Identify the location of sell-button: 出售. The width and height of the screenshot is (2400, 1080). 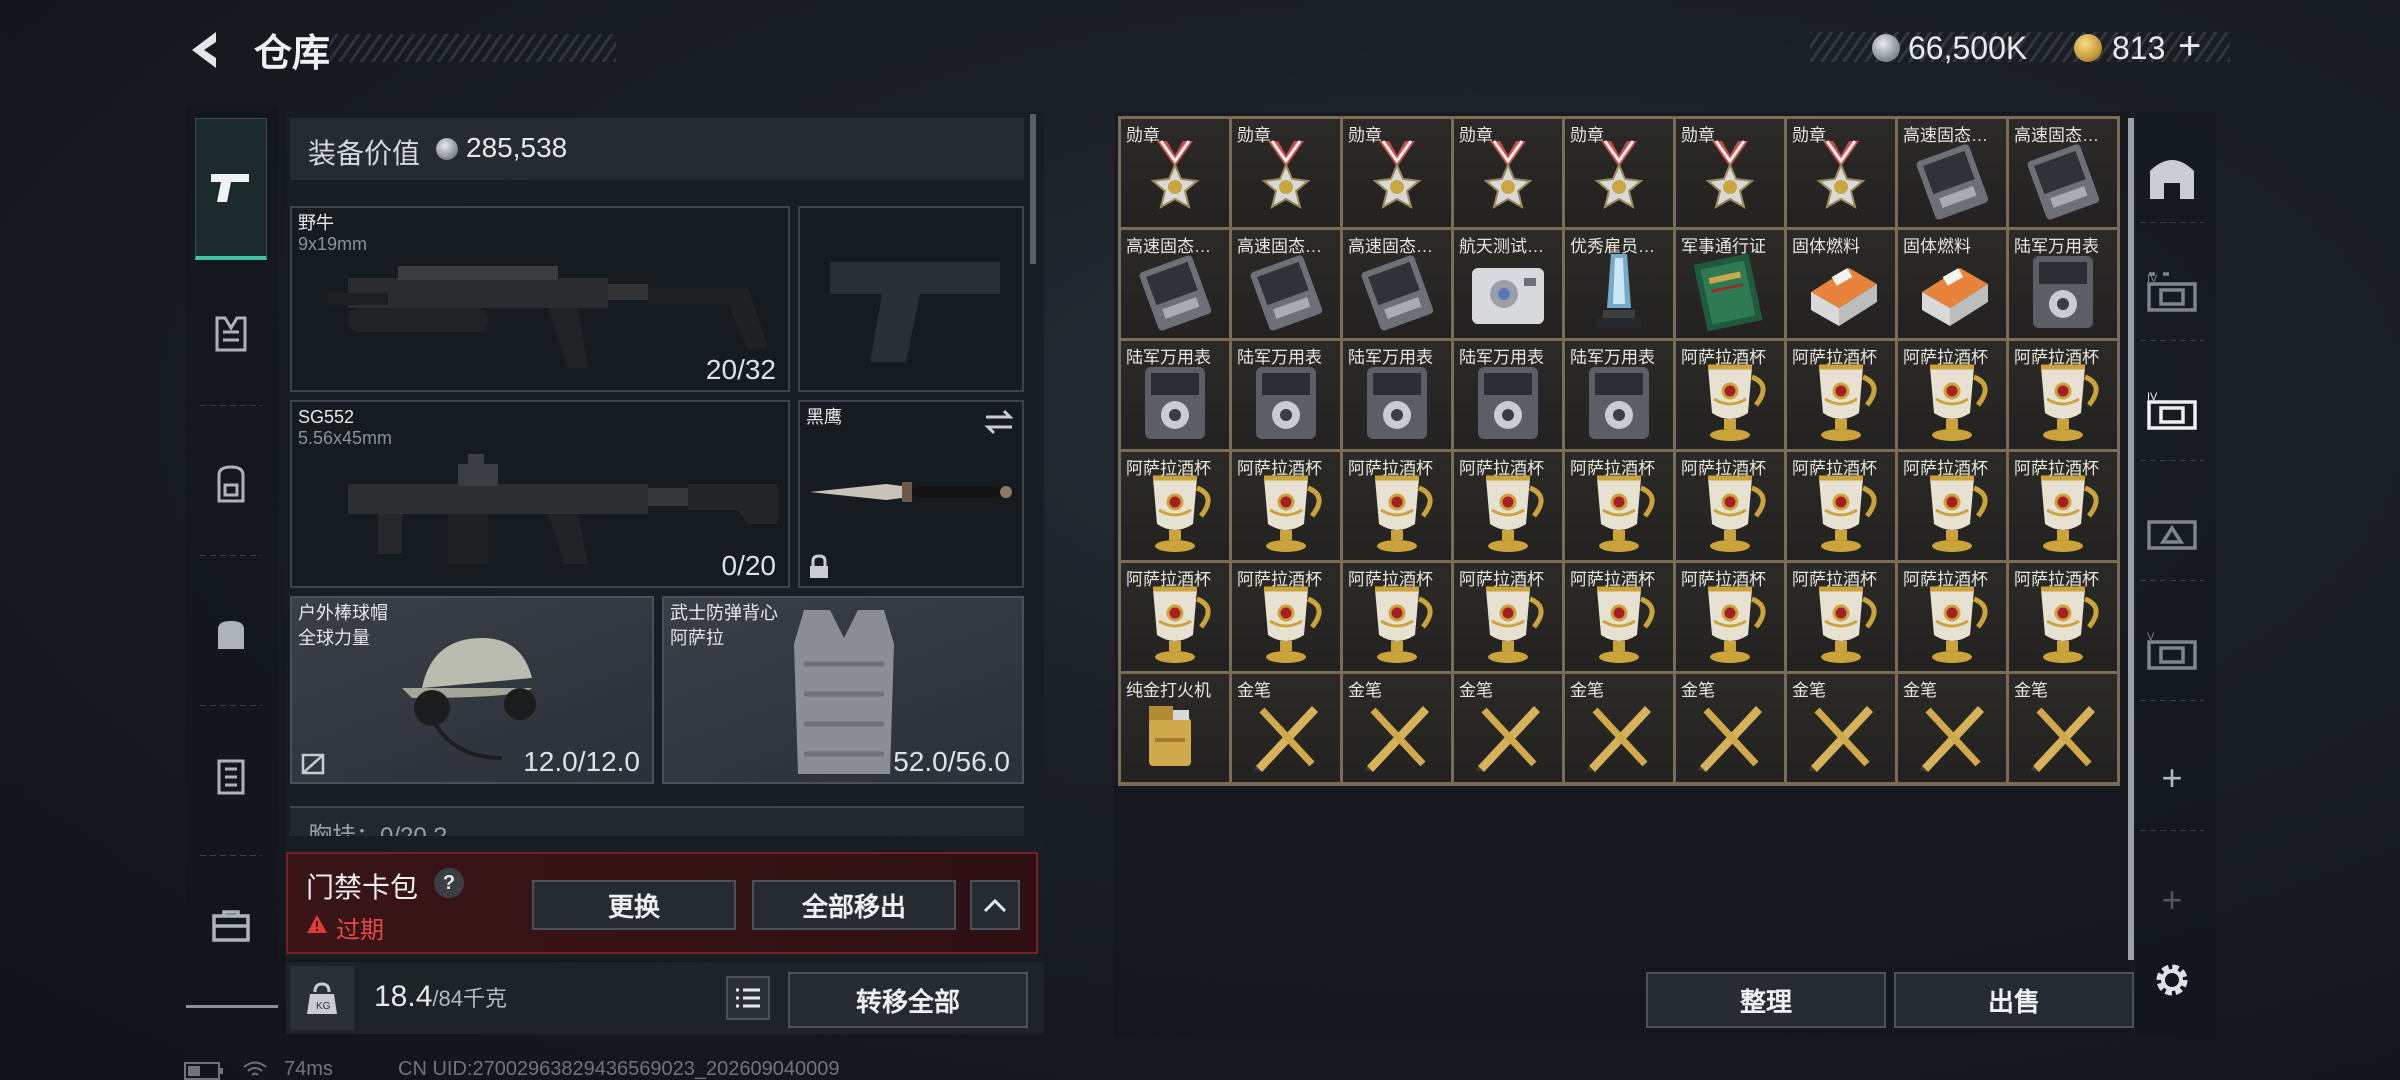
(2014, 1000).